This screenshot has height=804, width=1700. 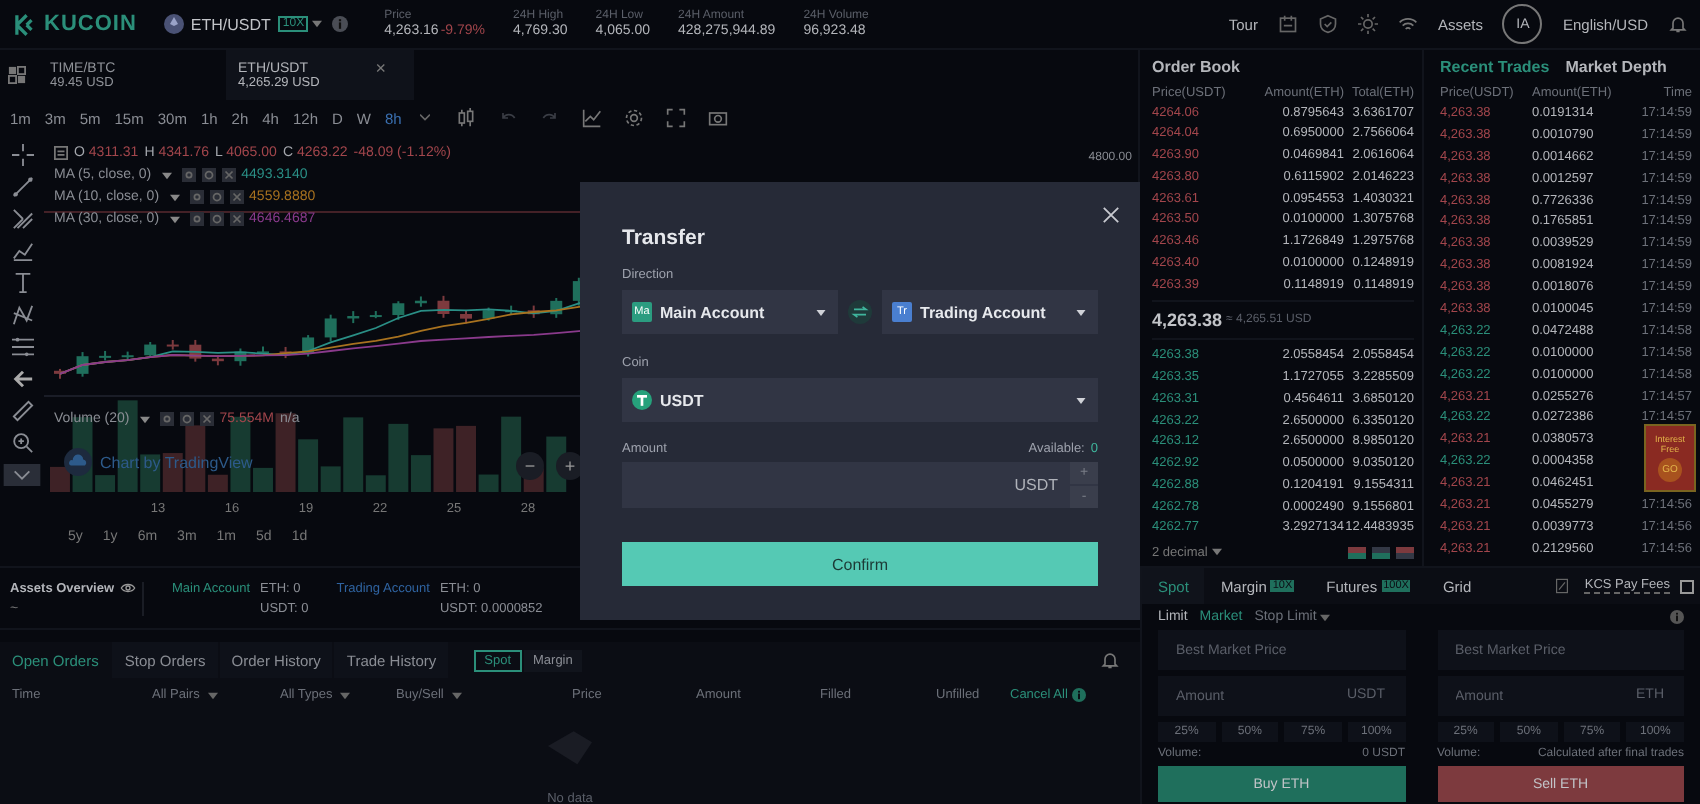 I want to click on asks-only-icon, so click(x=1405, y=552).